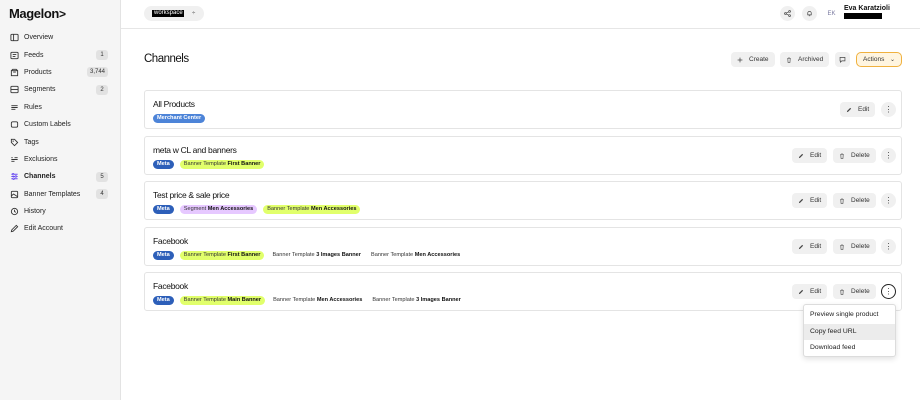 This screenshot has height=400, width=920. What do you see at coordinates (60, 141) in the screenshot?
I see `sidebar-item-tags: Tags` at bounding box center [60, 141].